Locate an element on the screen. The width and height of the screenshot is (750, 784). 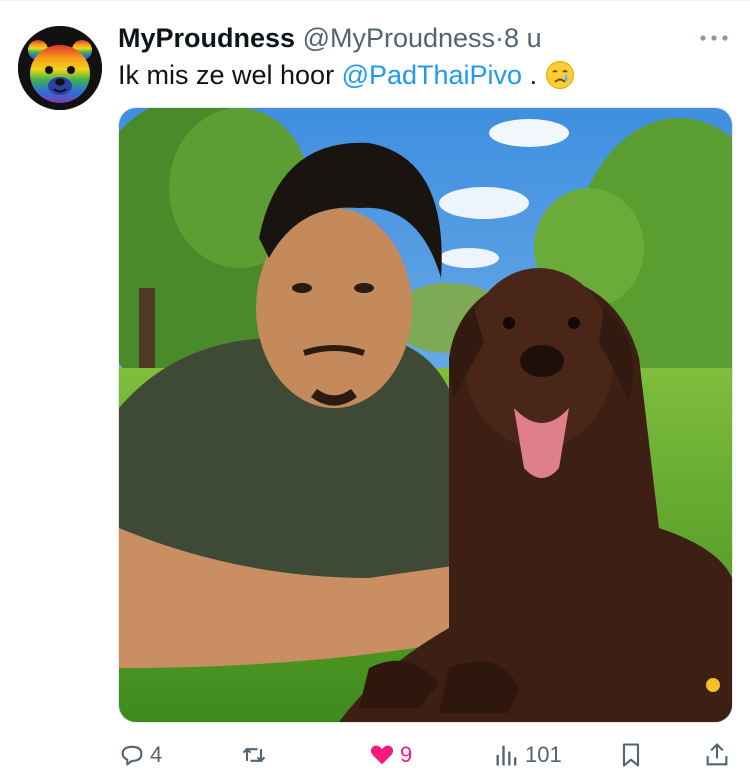
more-options-button is located at coordinates (714, 38).